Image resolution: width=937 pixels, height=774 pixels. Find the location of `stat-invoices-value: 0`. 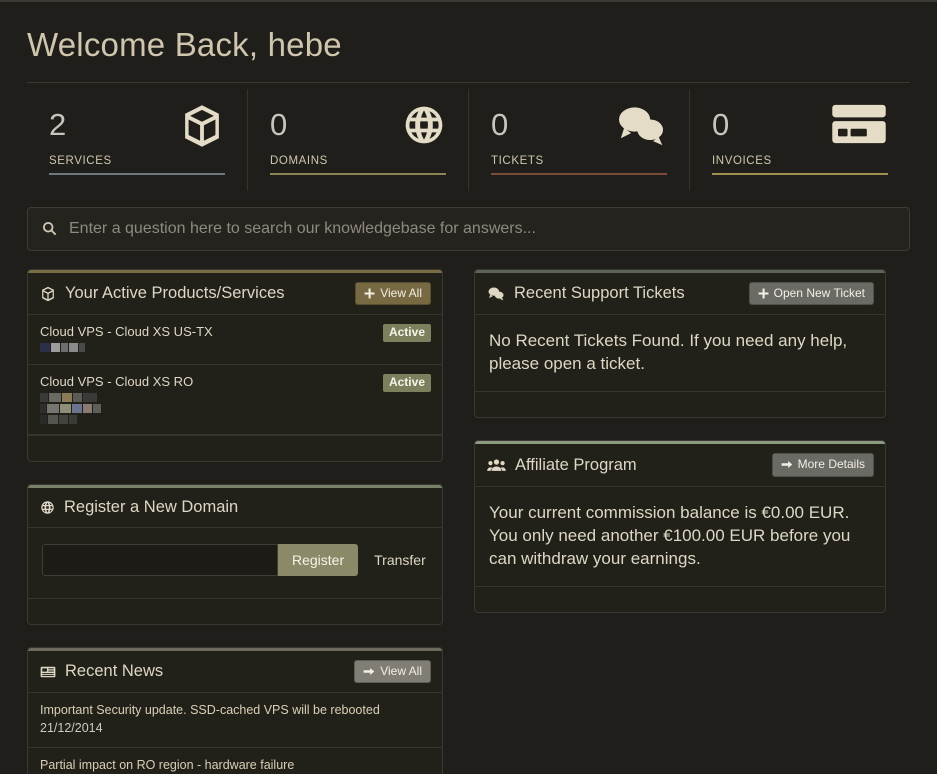

stat-invoices-value: 0 is located at coordinates (721, 124).